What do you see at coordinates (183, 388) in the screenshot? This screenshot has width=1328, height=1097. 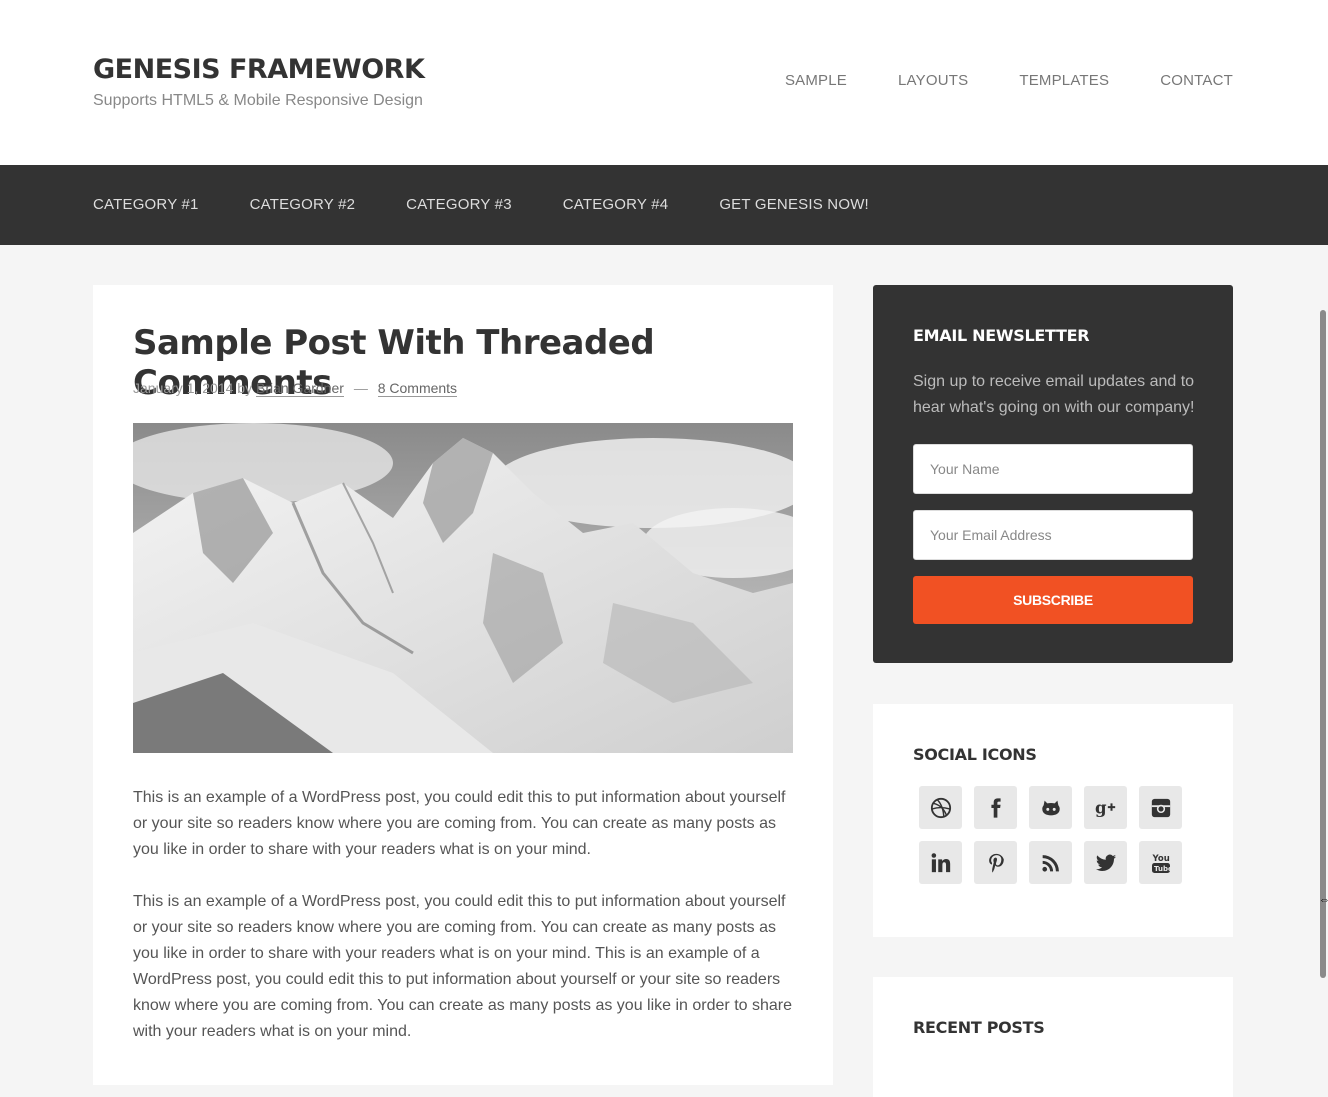 I see `post-date: January 1, 2014` at bounding box center [183, 388].